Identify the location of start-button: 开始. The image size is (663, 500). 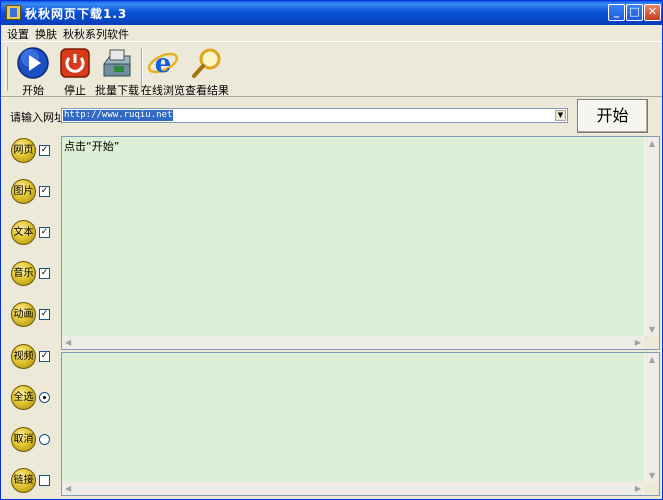
(612, 116).